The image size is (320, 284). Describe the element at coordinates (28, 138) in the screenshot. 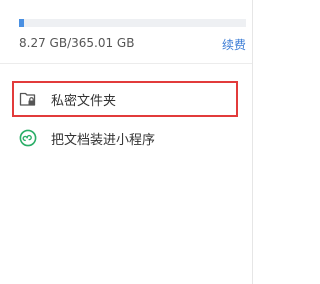

I see `mini-program-icon` at that location.